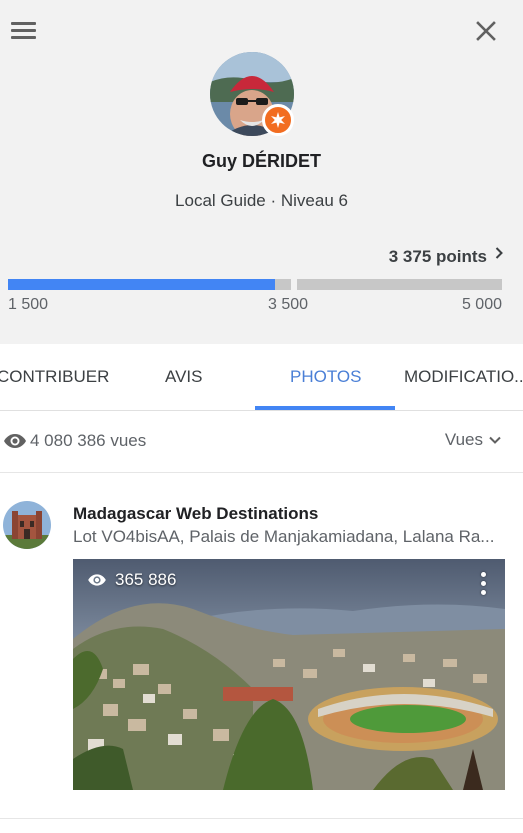  What do you see at coordinates (146, 579) in the screenshot?
I see `photo-views-value: 365 886` at bounding box center [146, 579].